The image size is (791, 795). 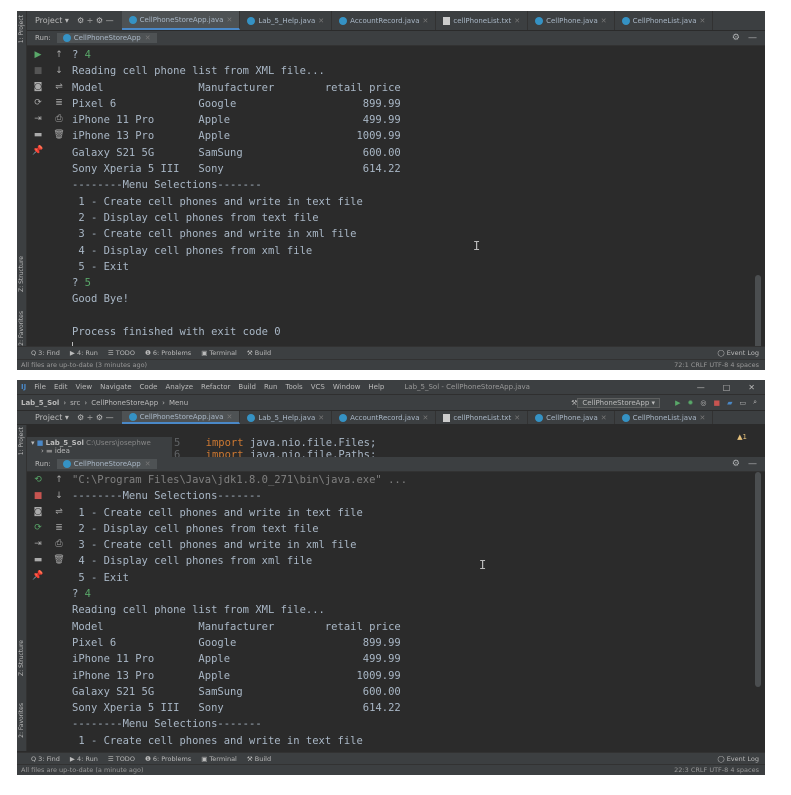 What do you see at coordinates (677, 403) in the screenshot?
I see `run-icon: ▶` at bounding box center [677, 403].